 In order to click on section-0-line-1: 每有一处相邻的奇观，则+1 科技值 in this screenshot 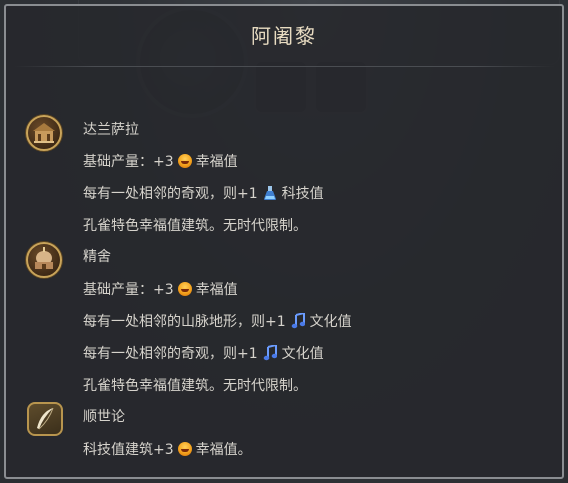, I will do `click(203, 194)`.